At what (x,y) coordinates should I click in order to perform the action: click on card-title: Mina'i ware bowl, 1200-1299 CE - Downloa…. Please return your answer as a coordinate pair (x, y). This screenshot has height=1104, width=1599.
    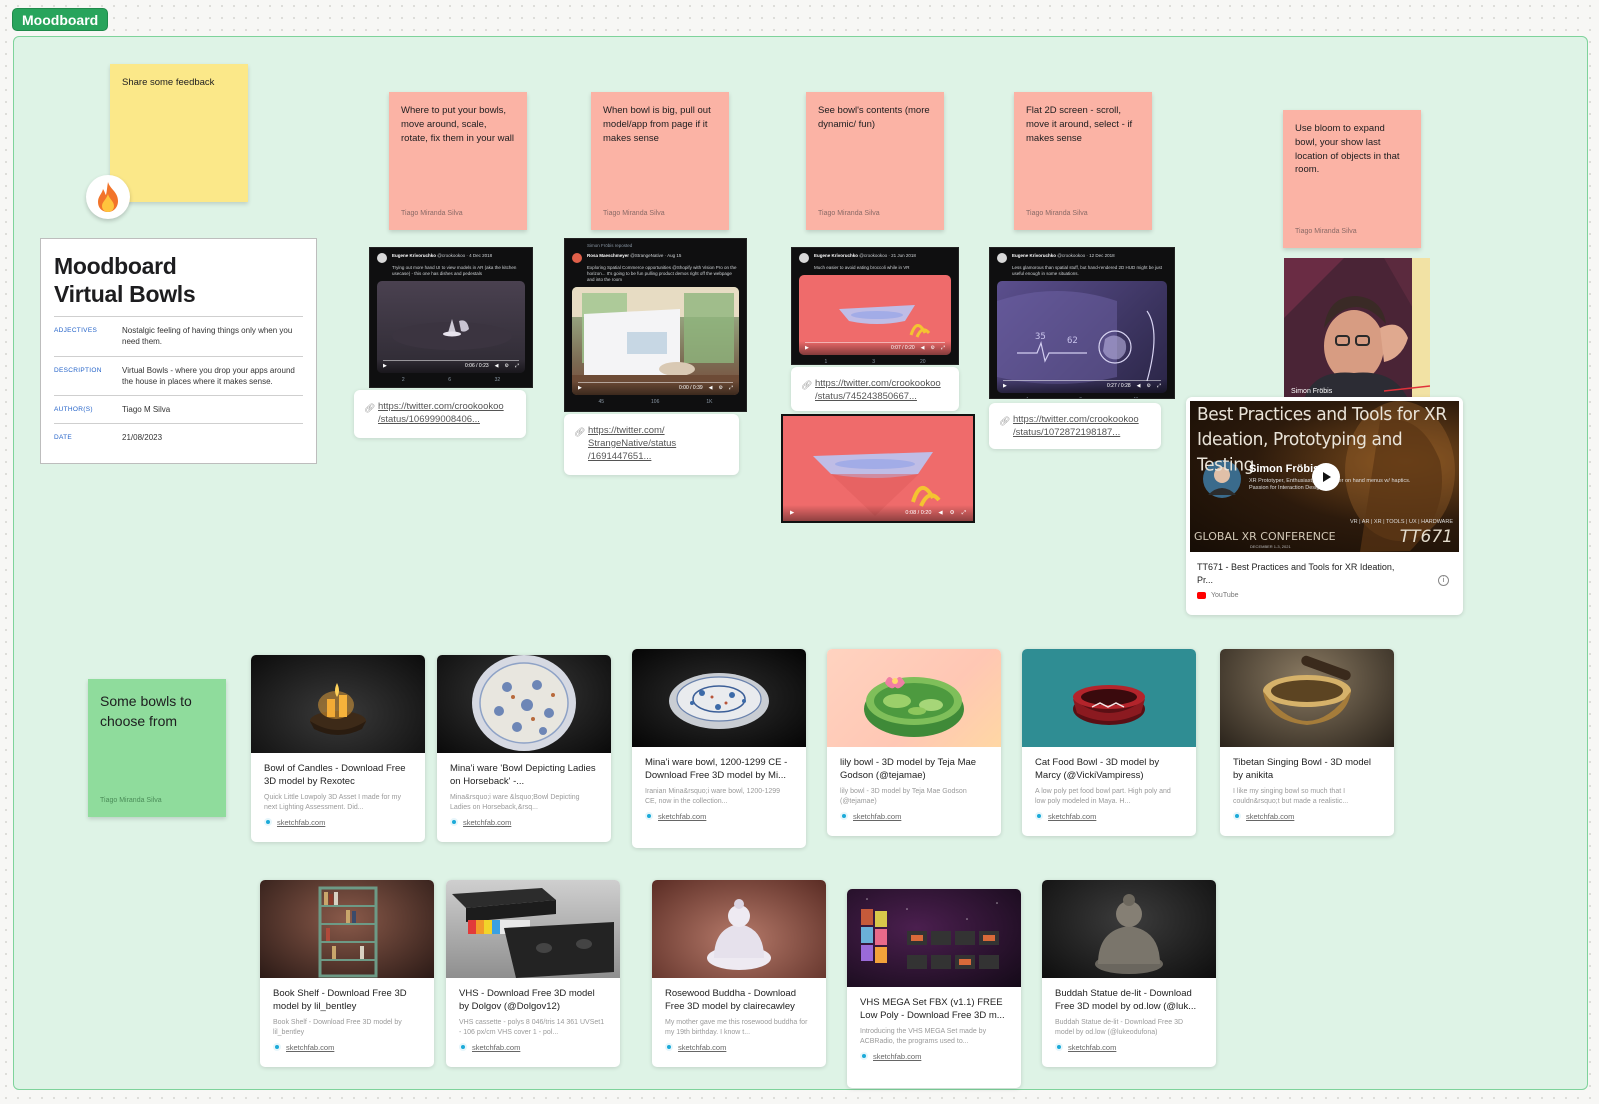
    Looking at the image, I should click on (719, 770).